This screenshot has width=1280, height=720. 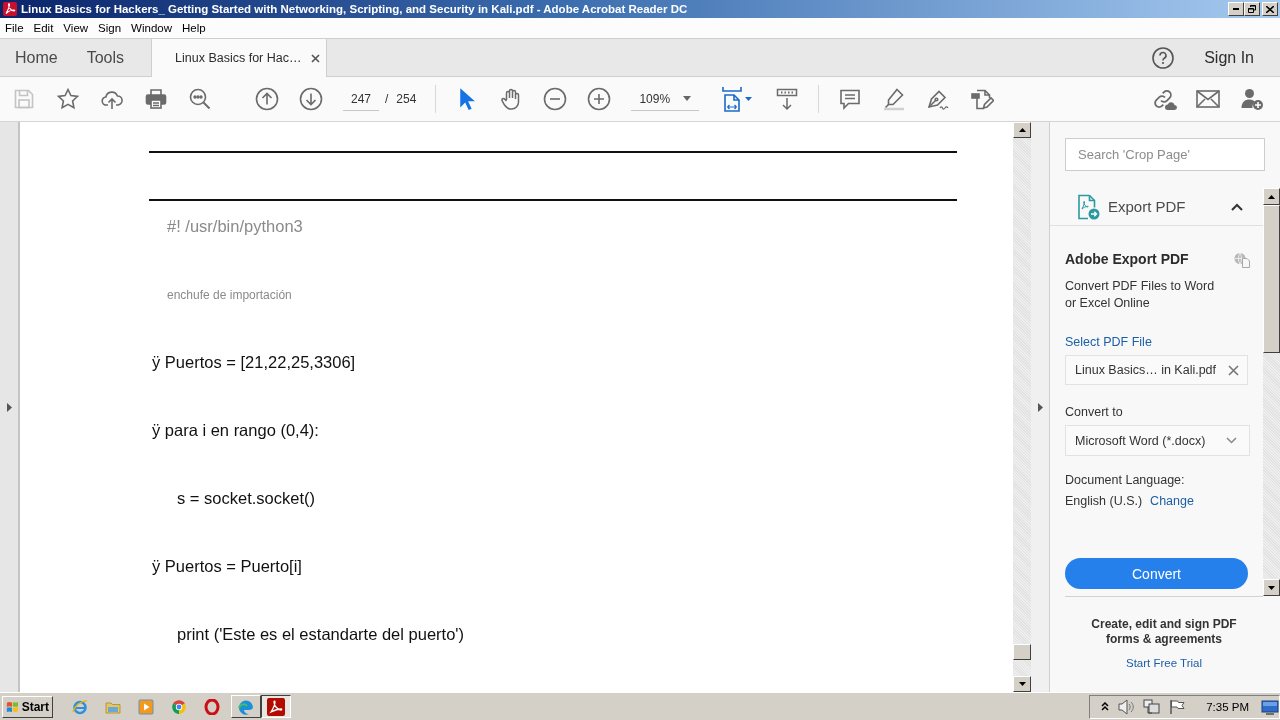 What do you see at coordinates (76, 28) in the screenshot?
I see `menu-item: View` at bounding box center [76, 28].